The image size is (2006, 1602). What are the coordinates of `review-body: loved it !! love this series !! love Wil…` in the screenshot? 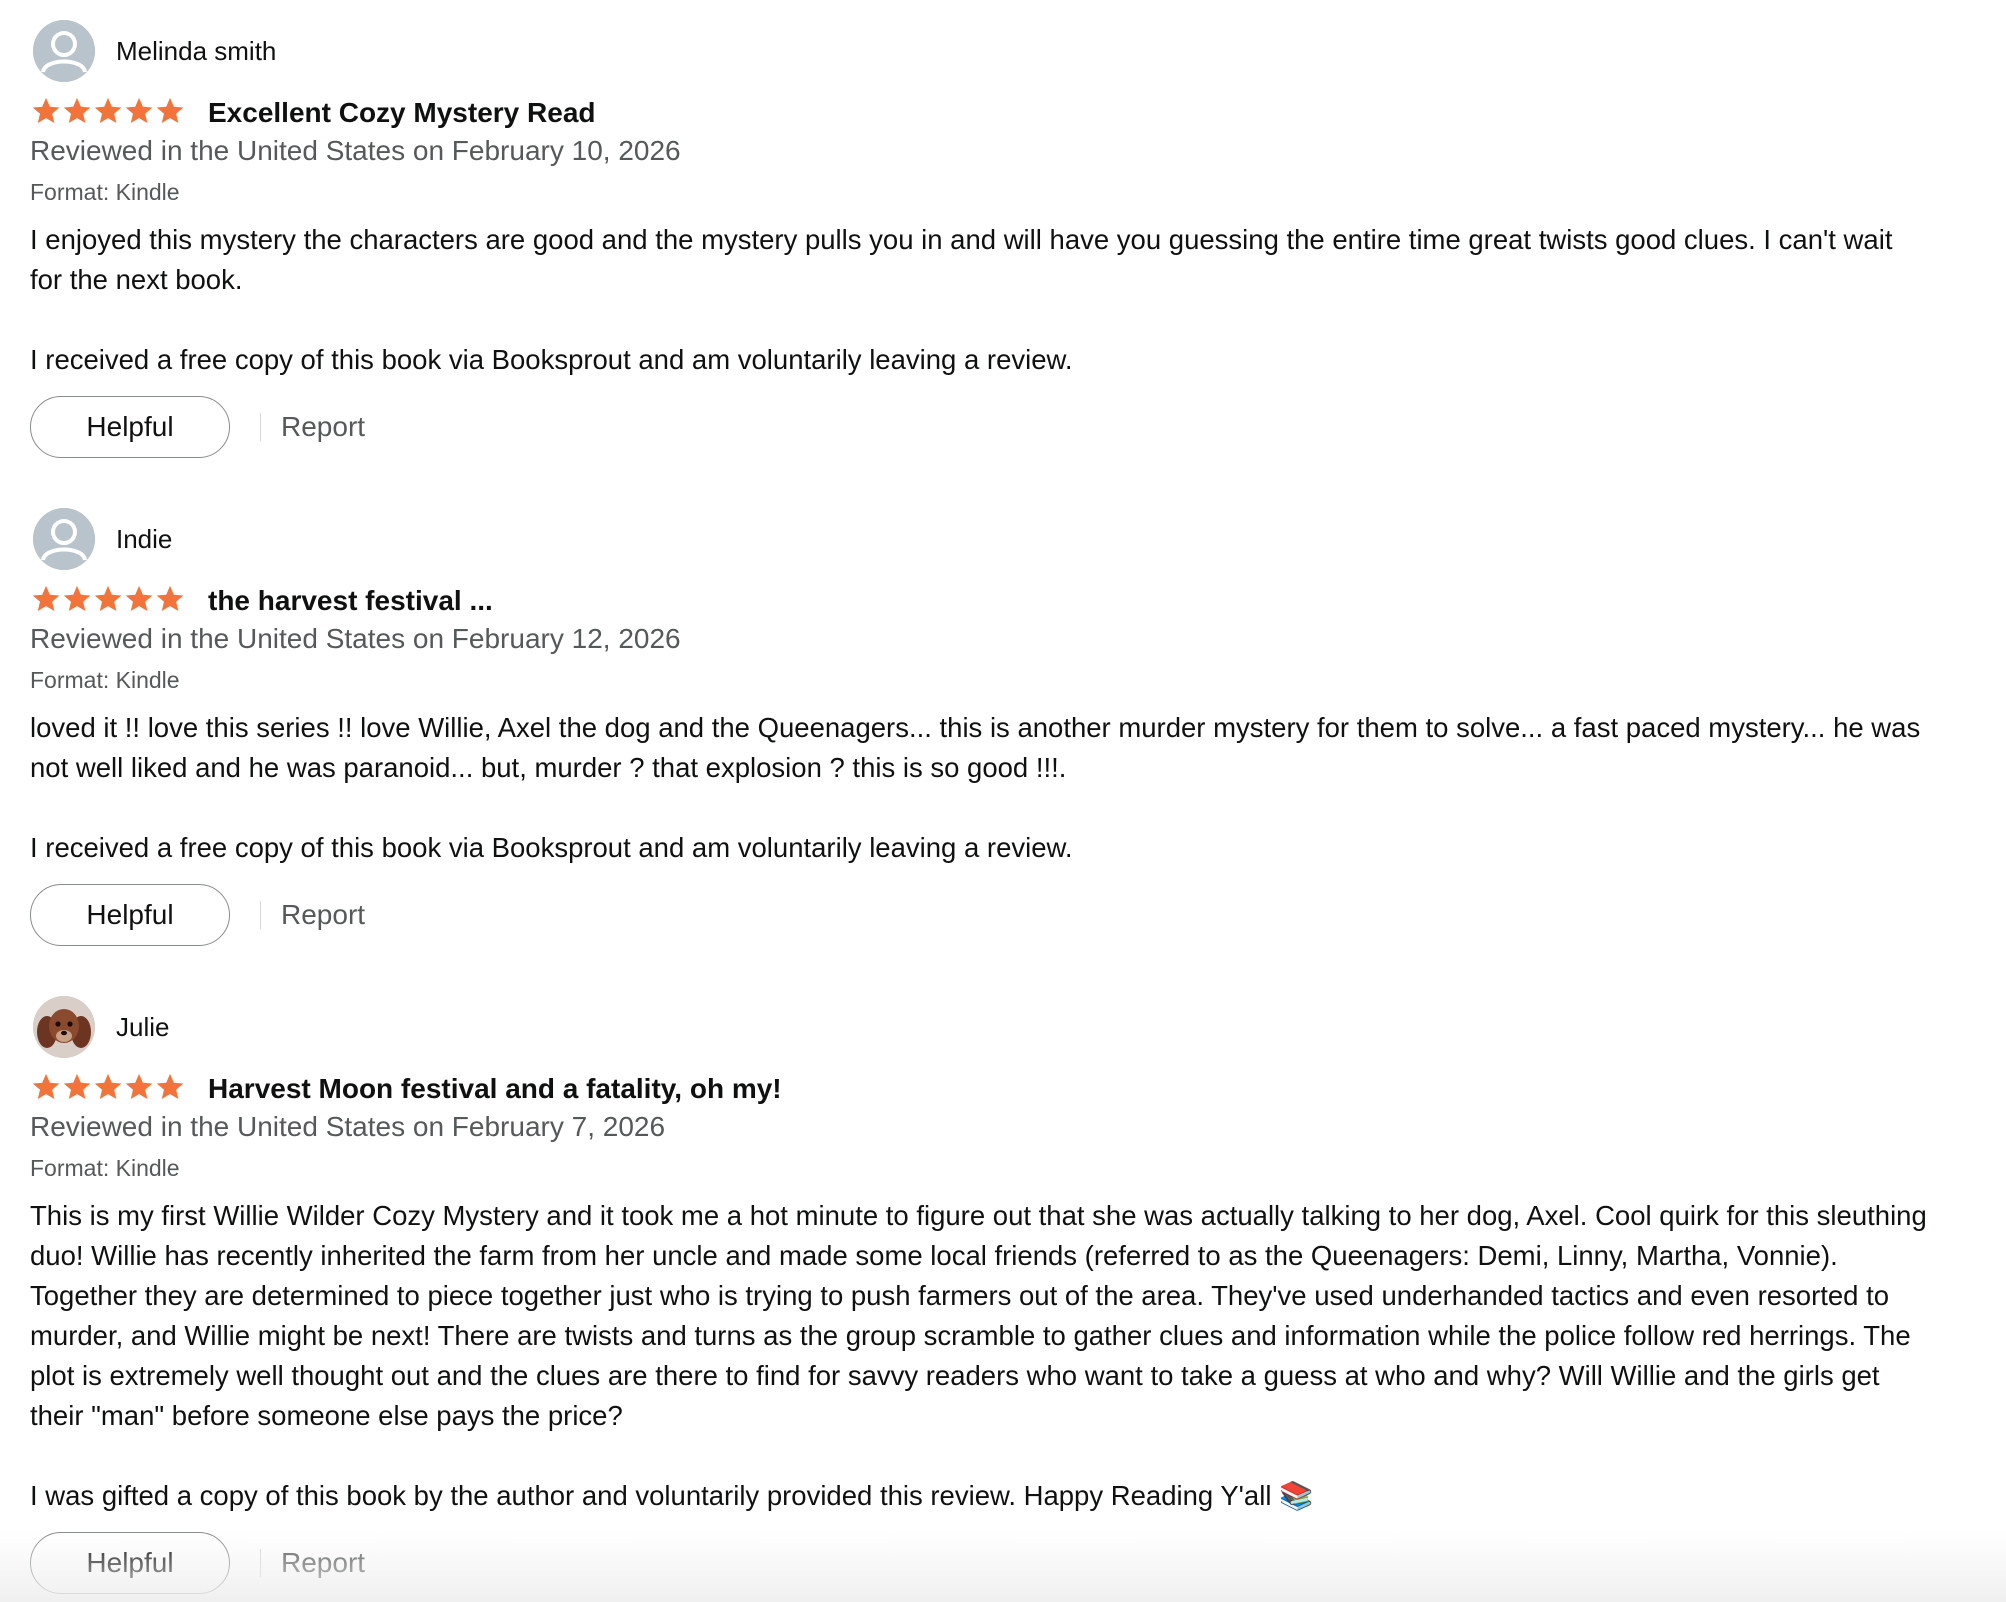 It's located at (980, 788).